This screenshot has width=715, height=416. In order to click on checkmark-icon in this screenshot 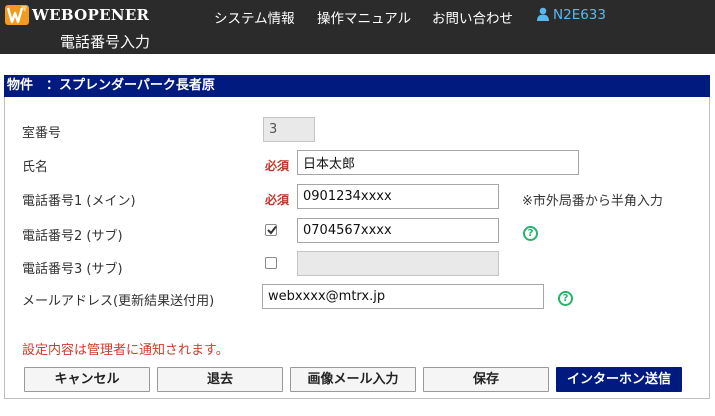, I will do `click(272, 230)`.